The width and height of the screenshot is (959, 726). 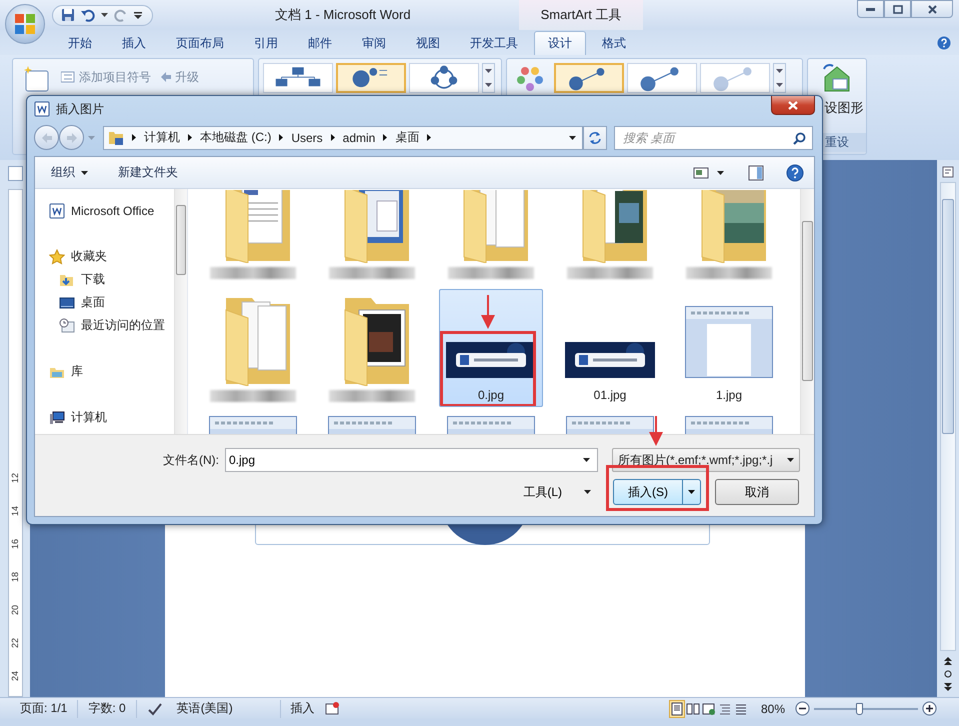 What do you see at coordinates (411, 460) in the screenshot?
I see `filename-field: 0.jpg` at bounding box center [411, 460].